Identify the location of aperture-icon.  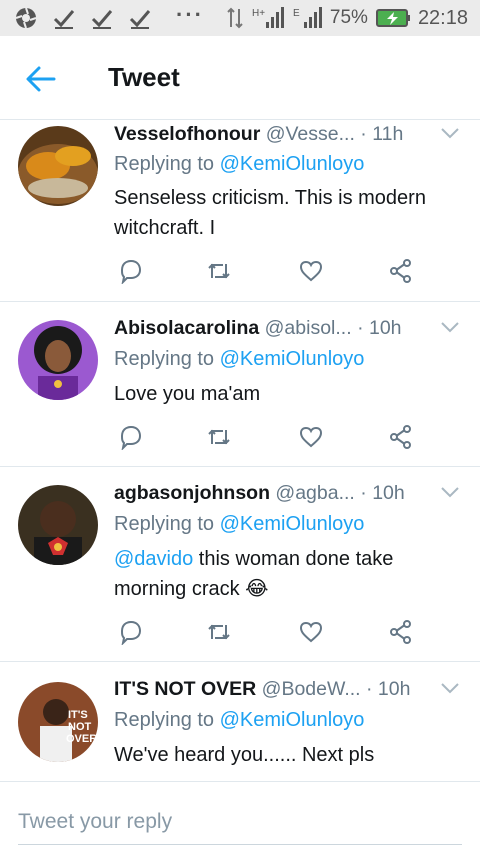
(26, 18).